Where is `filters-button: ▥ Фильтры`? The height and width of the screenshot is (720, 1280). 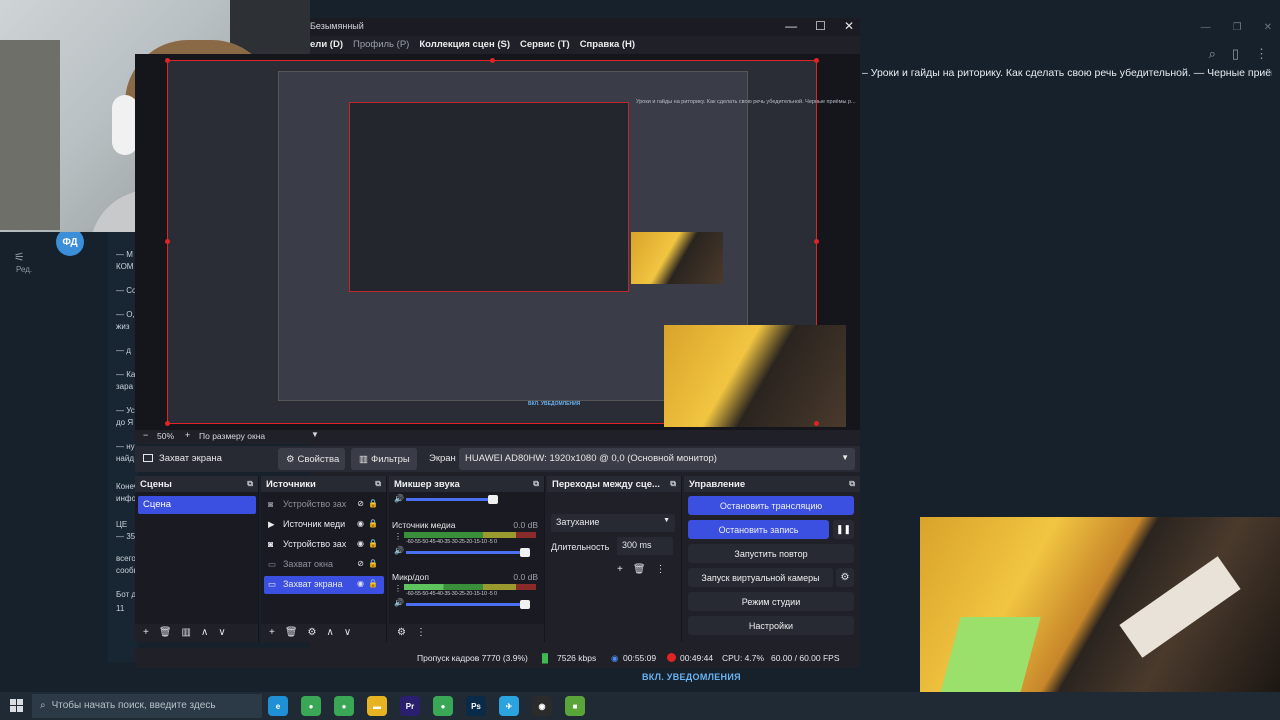 filters-button: ▥ Фильтры is located at coordinates (384, 459).